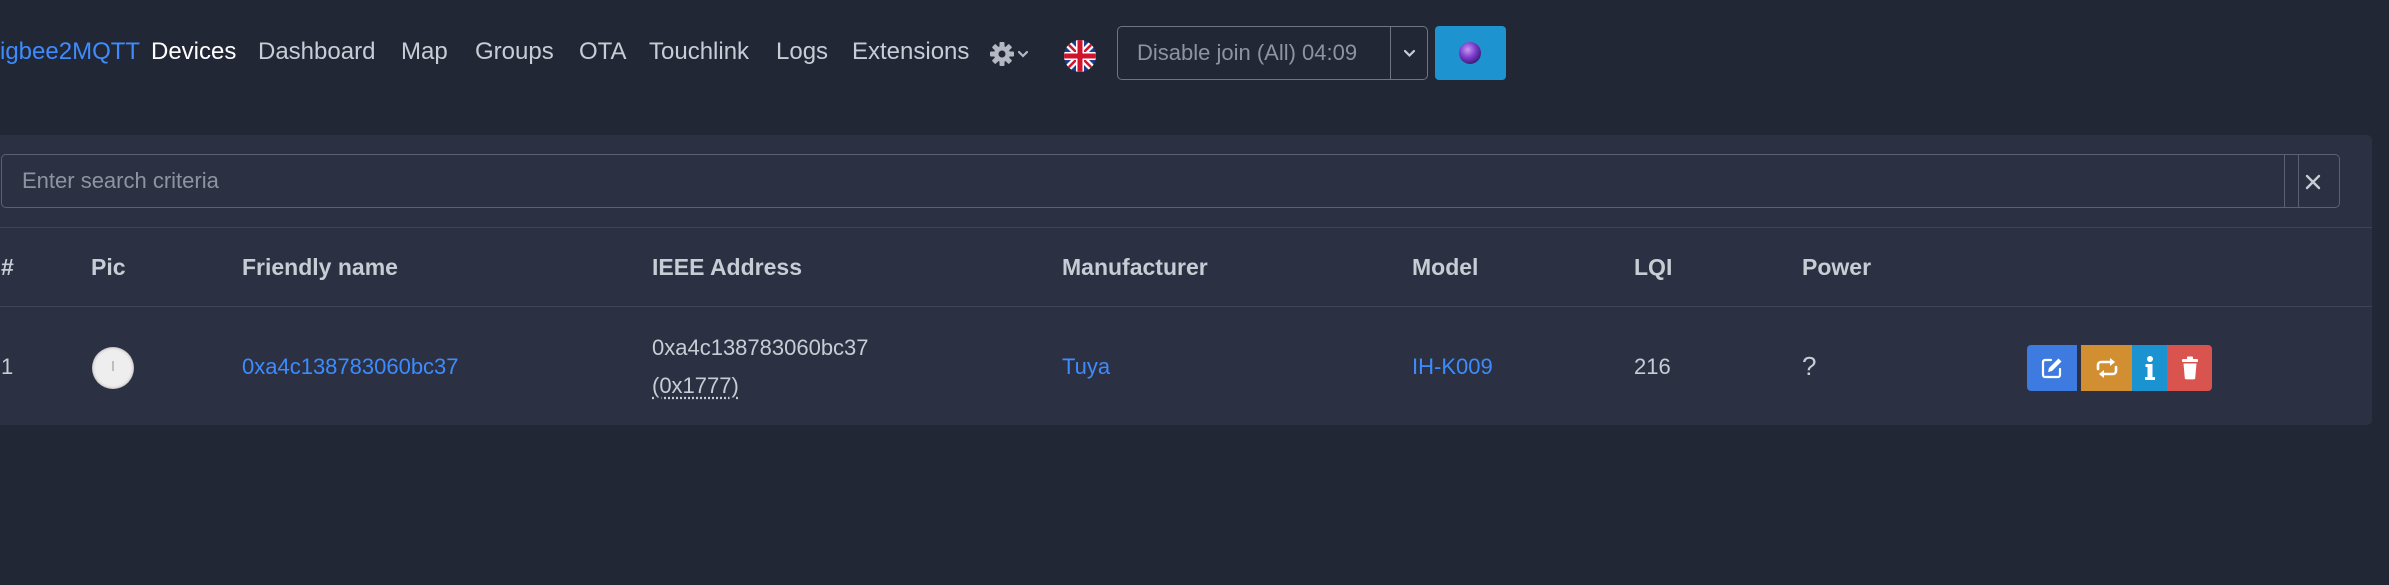  Describe the element at coordinates (695, 385) in the screenshot. I see `device-network-address: (0x1777)` at that location.